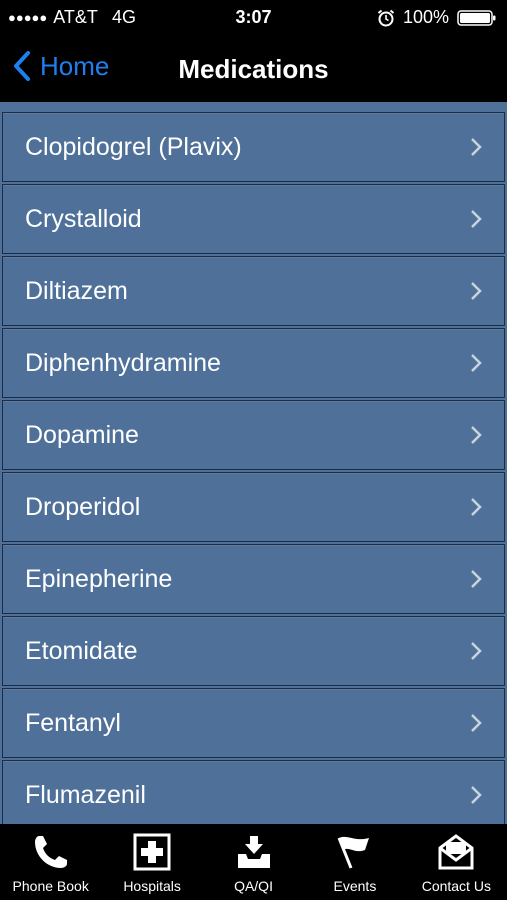 The width and height of the screenshot is (507, 900). I want to click on list-item-label: Fentanyl, so click(73, 723).